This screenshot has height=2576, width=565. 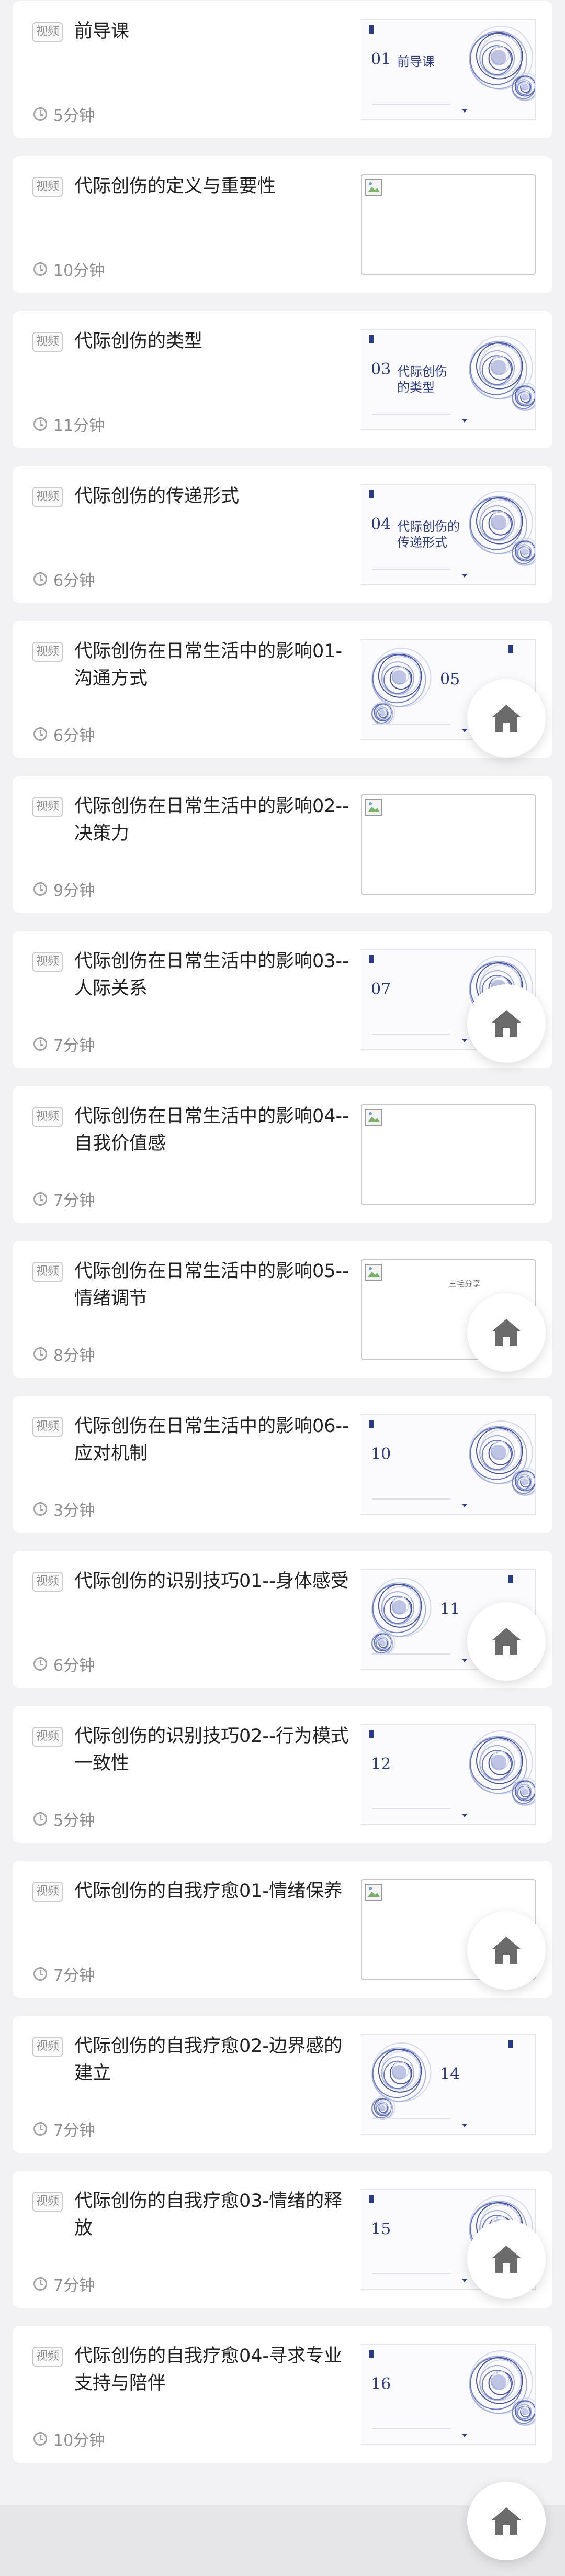 I want to click on duration-text: 8分钟, so click(x=74, y=1356).